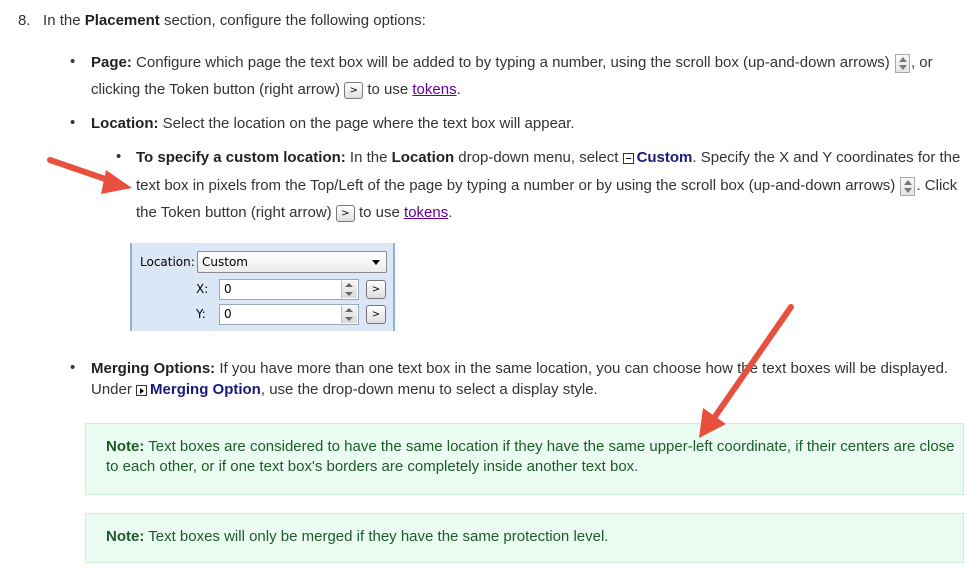  What do you see at coordinates (122, 20) in the screenshot?
I see `step-bold: Placement` at bounding box center [122, 20].